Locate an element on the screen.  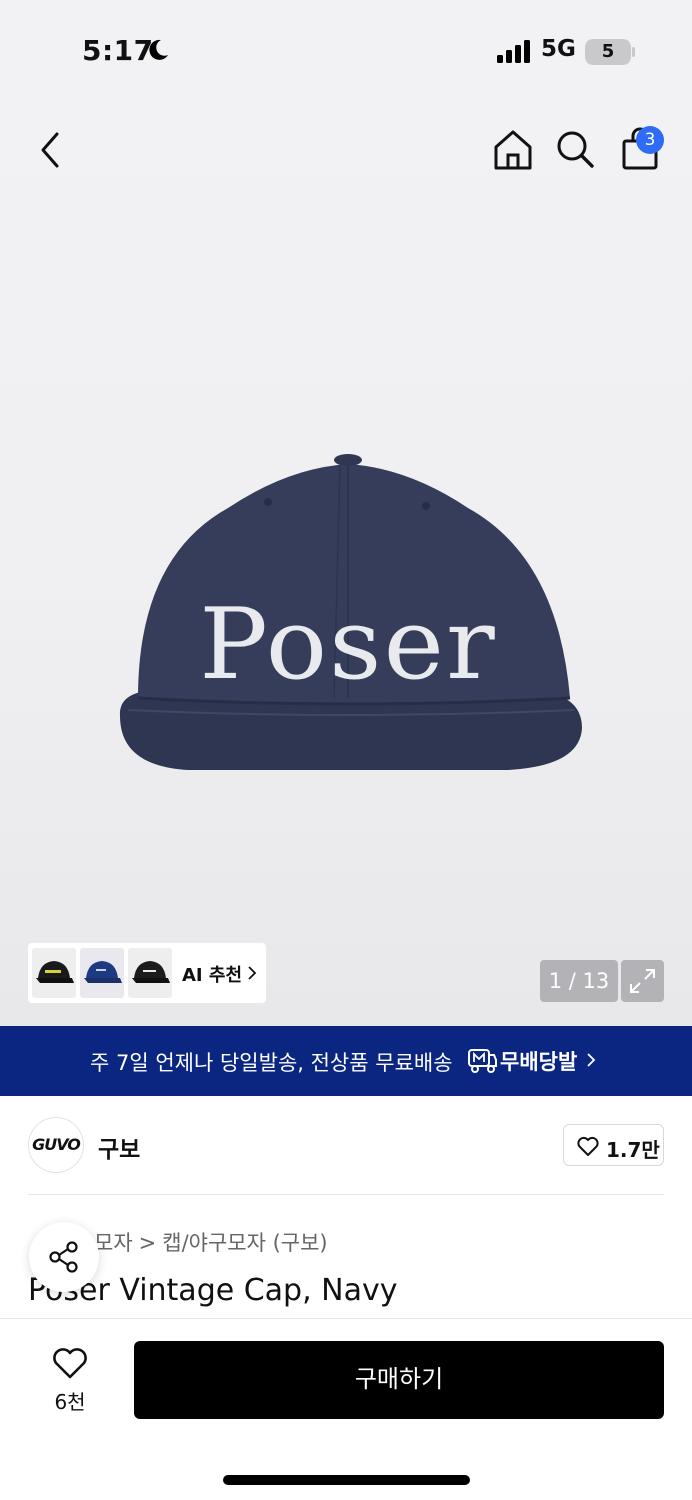
delivery-brand-label: 무배당발 is located at coordinates (539, 1062).